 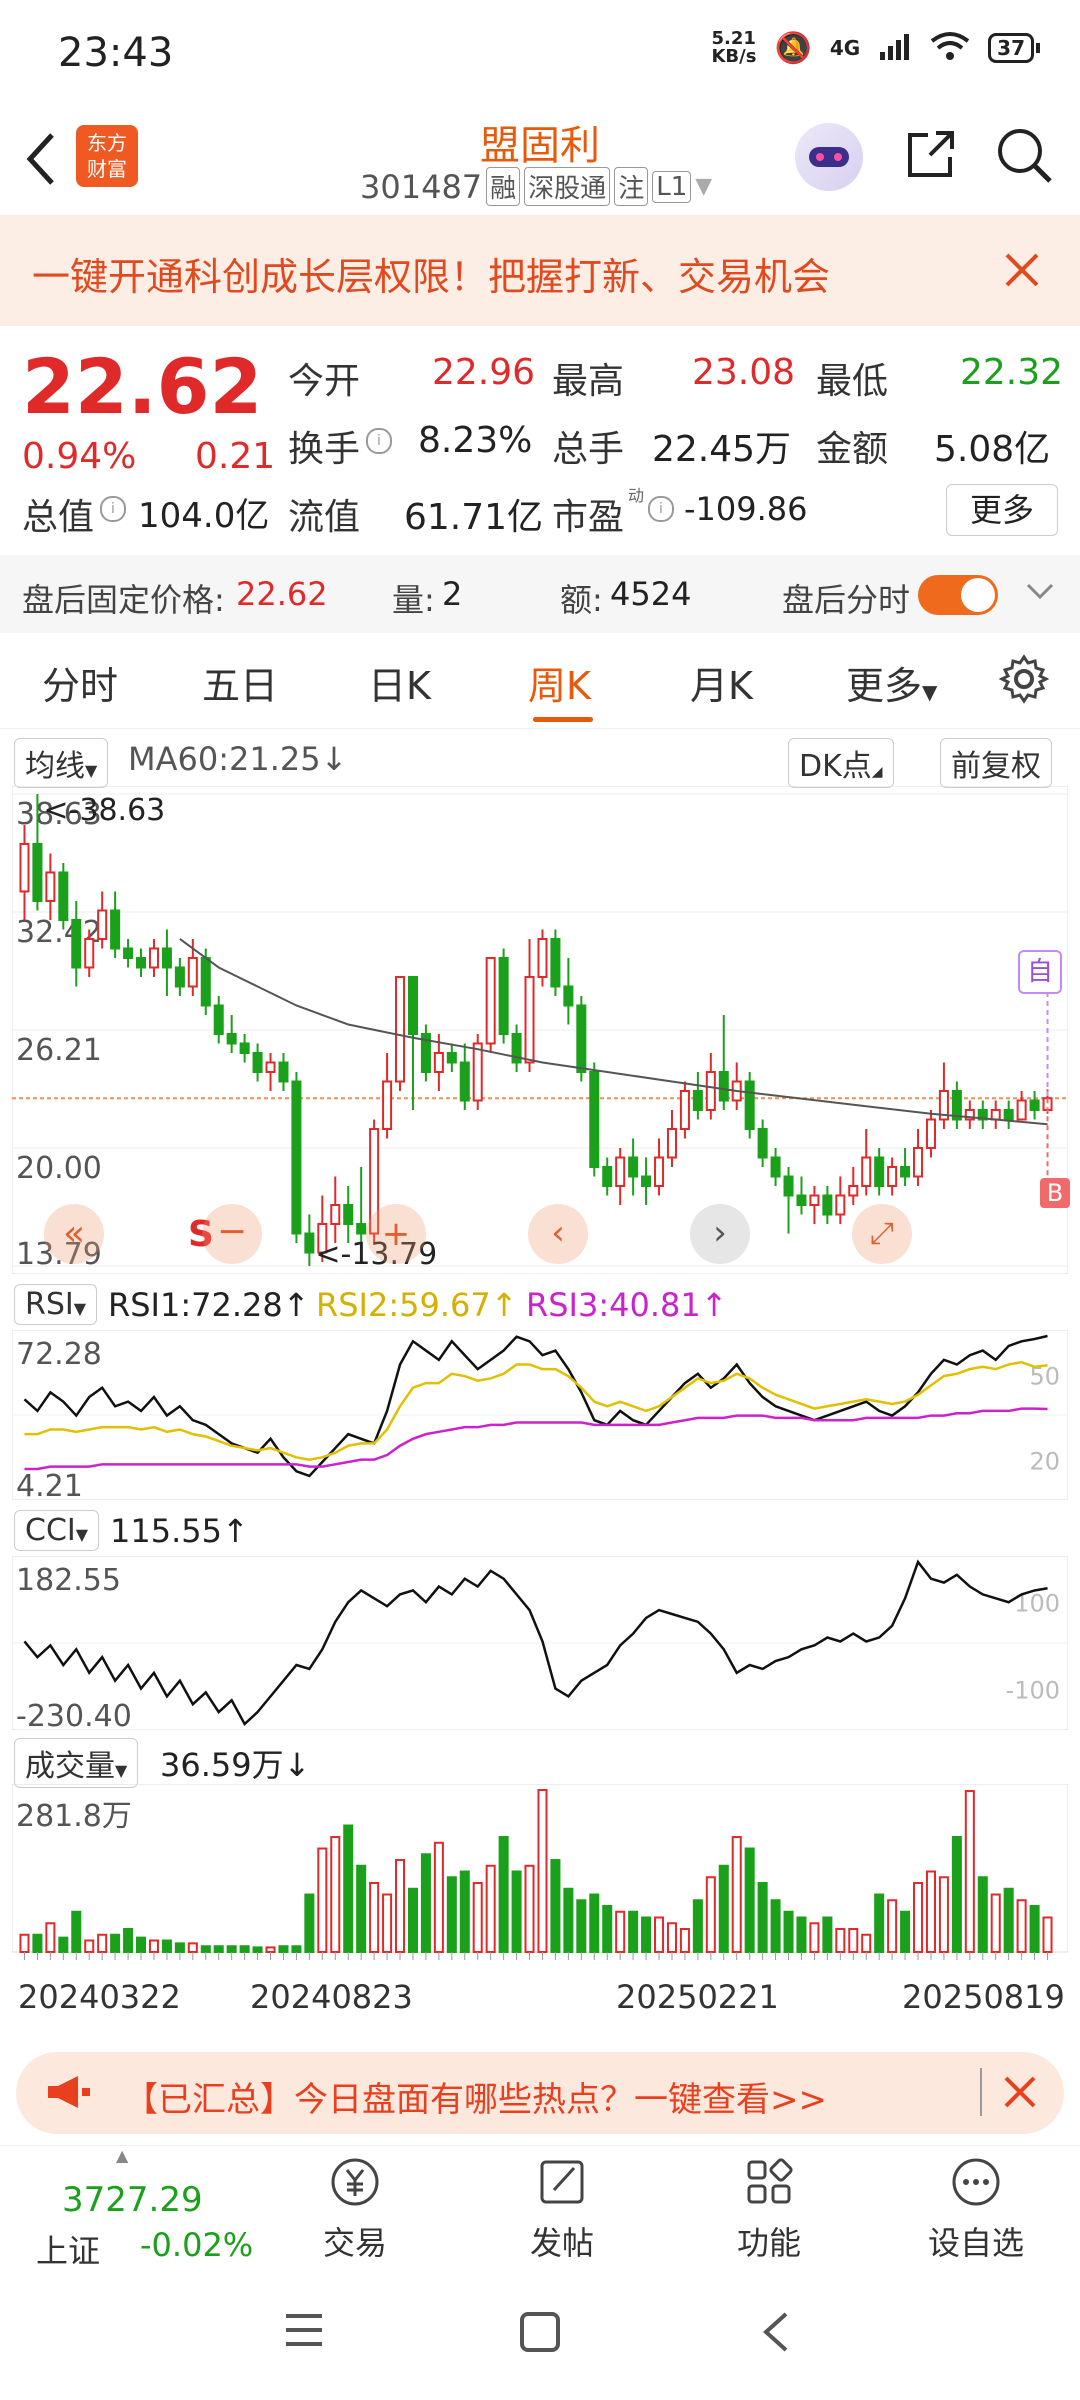 I want to click on more-button: 更多, so click(x=1002, y=510).